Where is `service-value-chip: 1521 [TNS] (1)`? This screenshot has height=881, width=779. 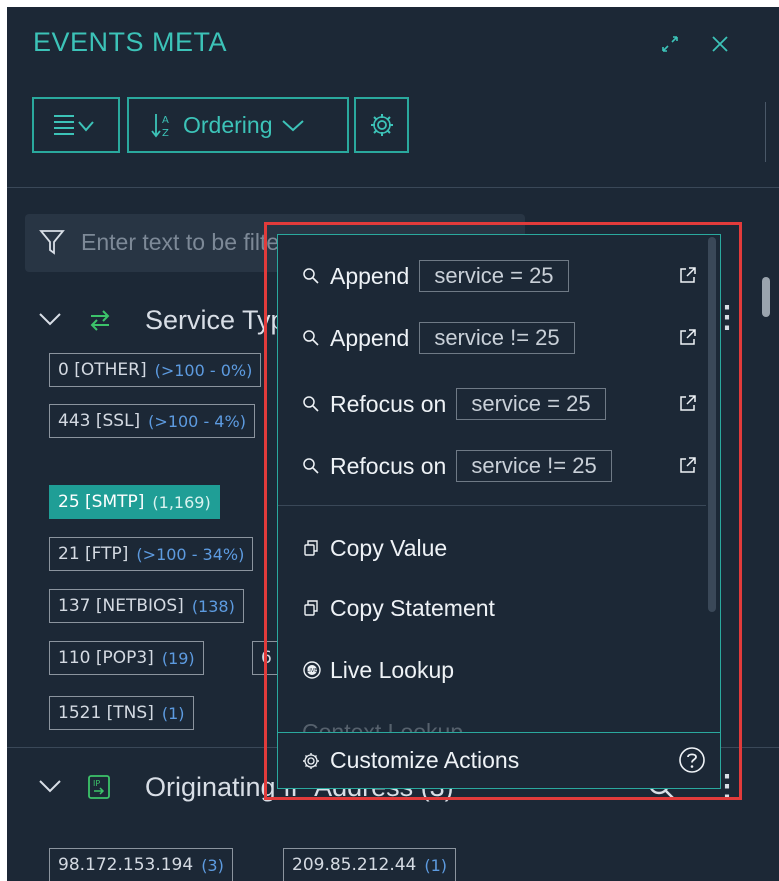
service-value-chip: 1521 [TNS] (1) is located at coordinates (121, 713).